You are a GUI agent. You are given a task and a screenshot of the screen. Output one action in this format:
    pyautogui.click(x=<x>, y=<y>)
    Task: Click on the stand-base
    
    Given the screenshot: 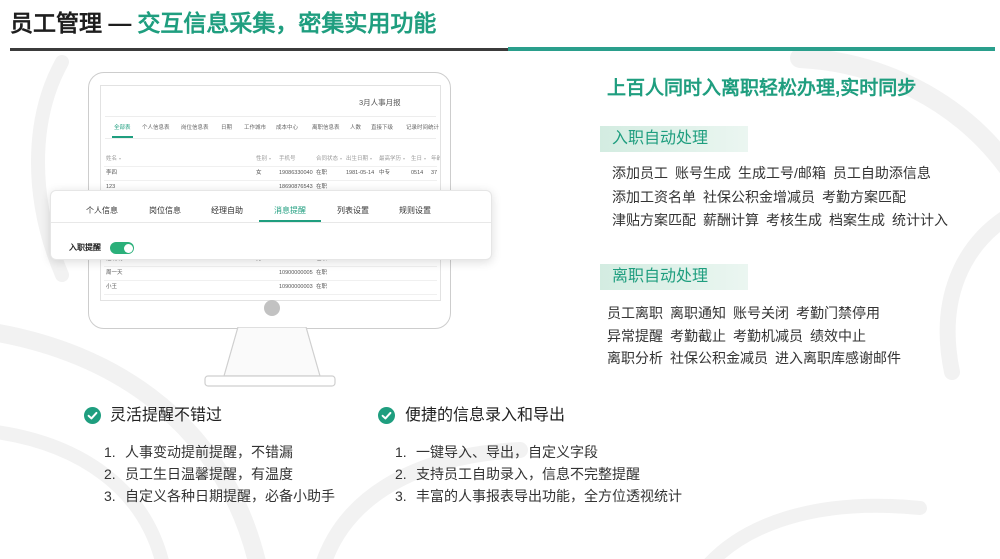 What is the action you would take?
    pyautogui.click(x=270, y=381)
    